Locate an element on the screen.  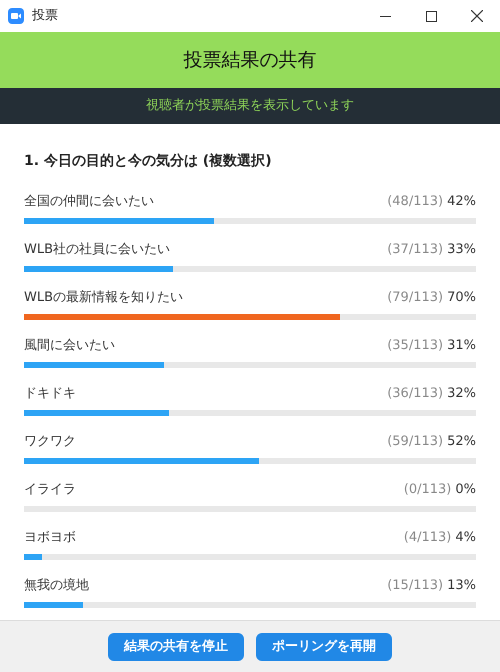
video-camera-icon is located at coordinates (16, 16).